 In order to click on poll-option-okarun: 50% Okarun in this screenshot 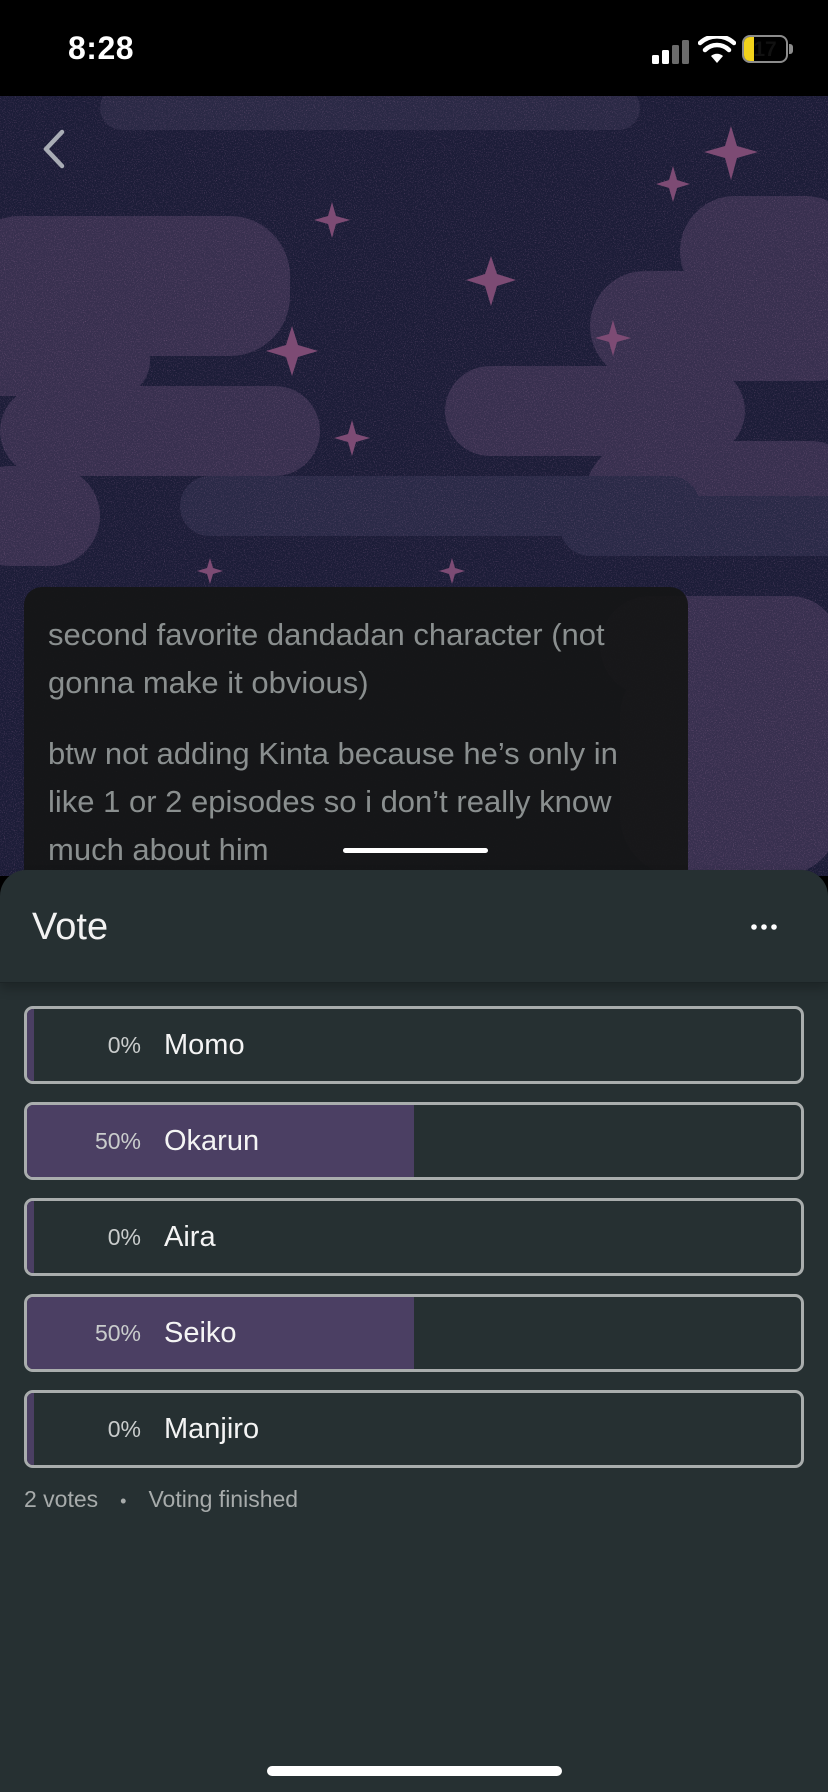, I will do `click(414, 1141)`.